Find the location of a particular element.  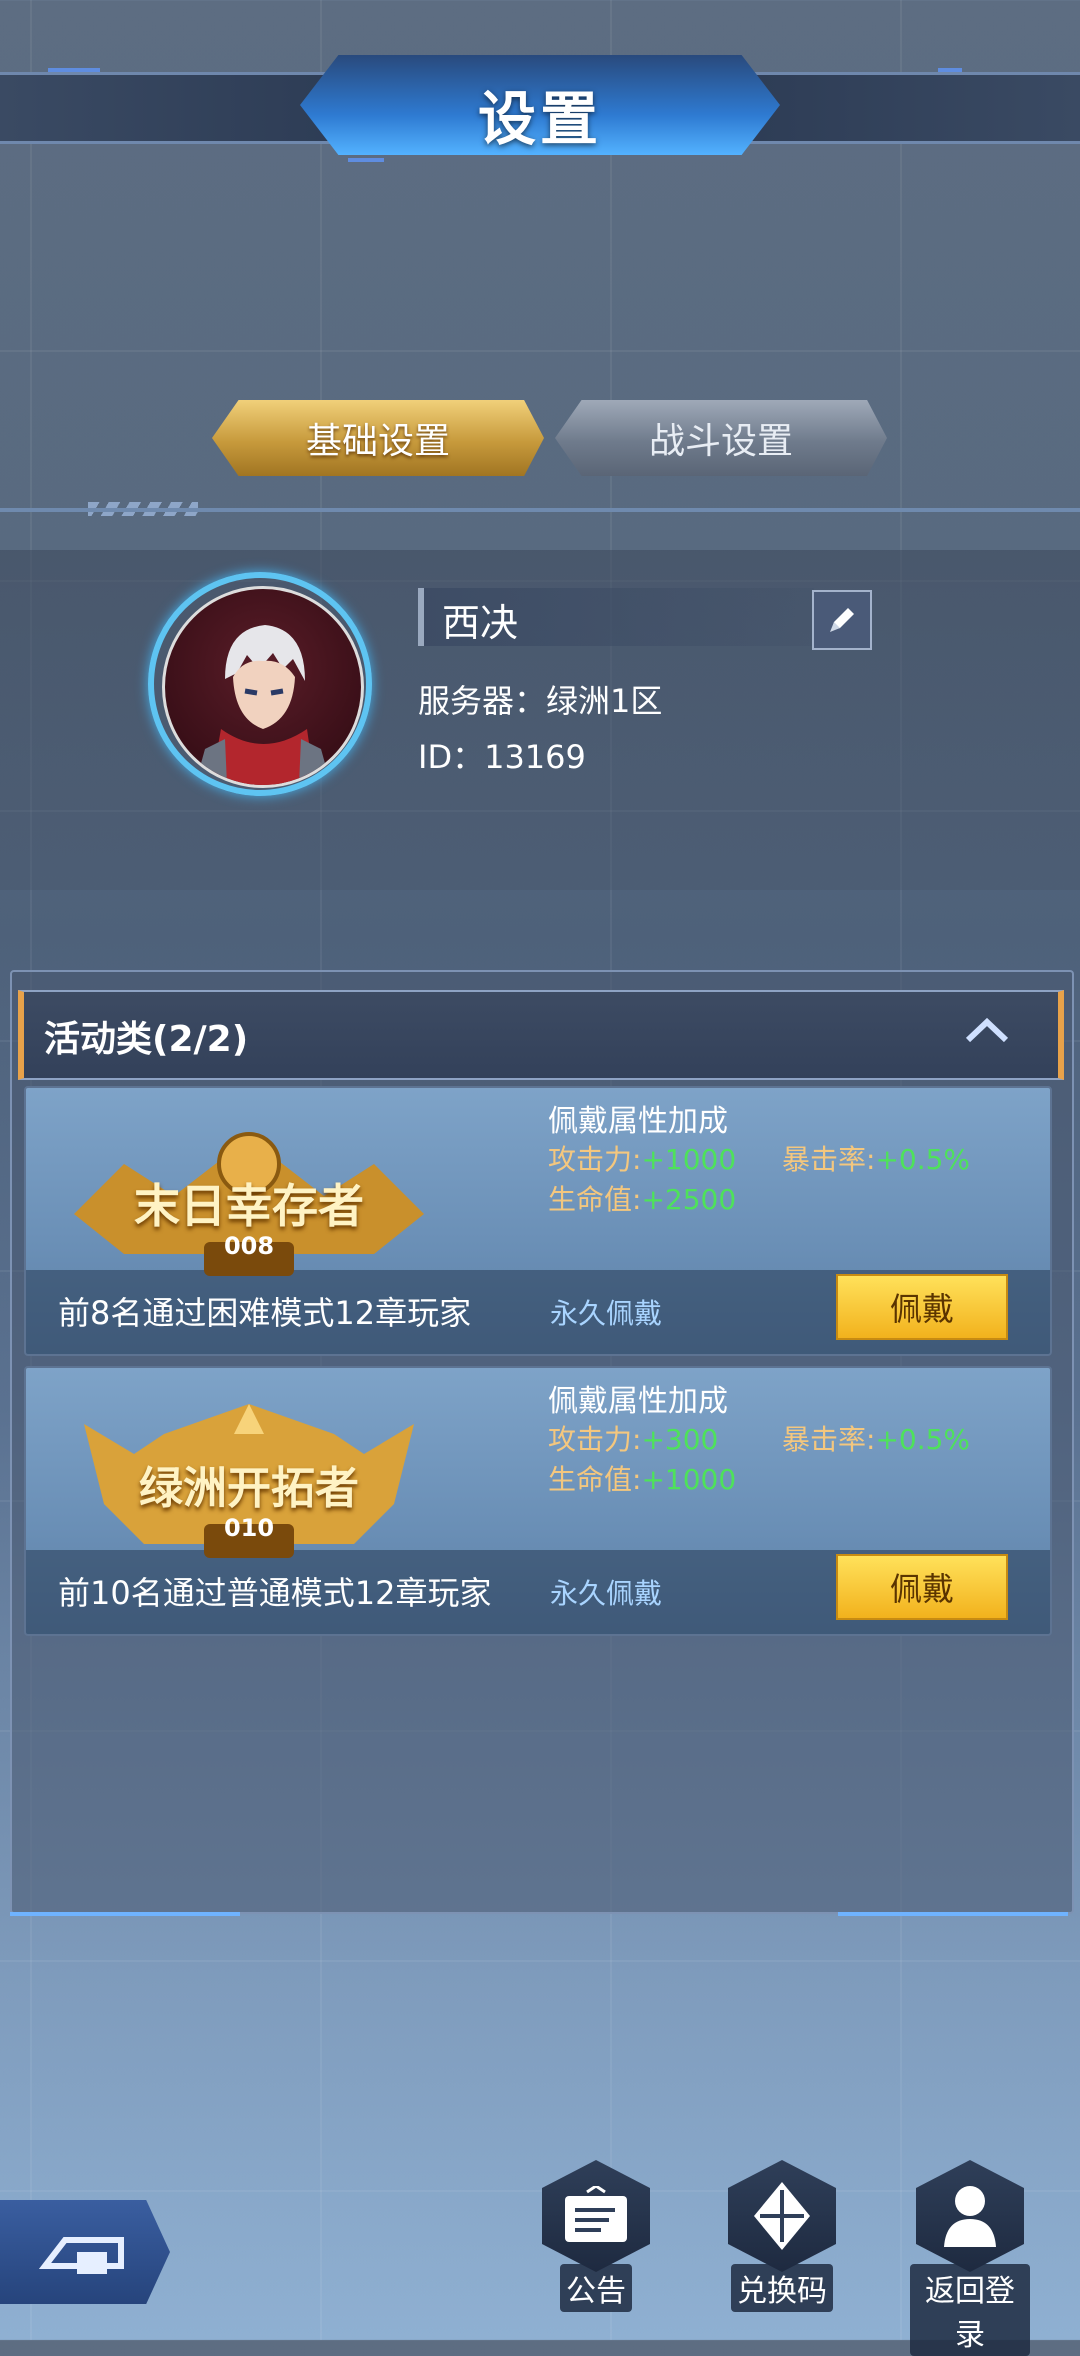

edit-name-button is located at coordinates (842, 620).